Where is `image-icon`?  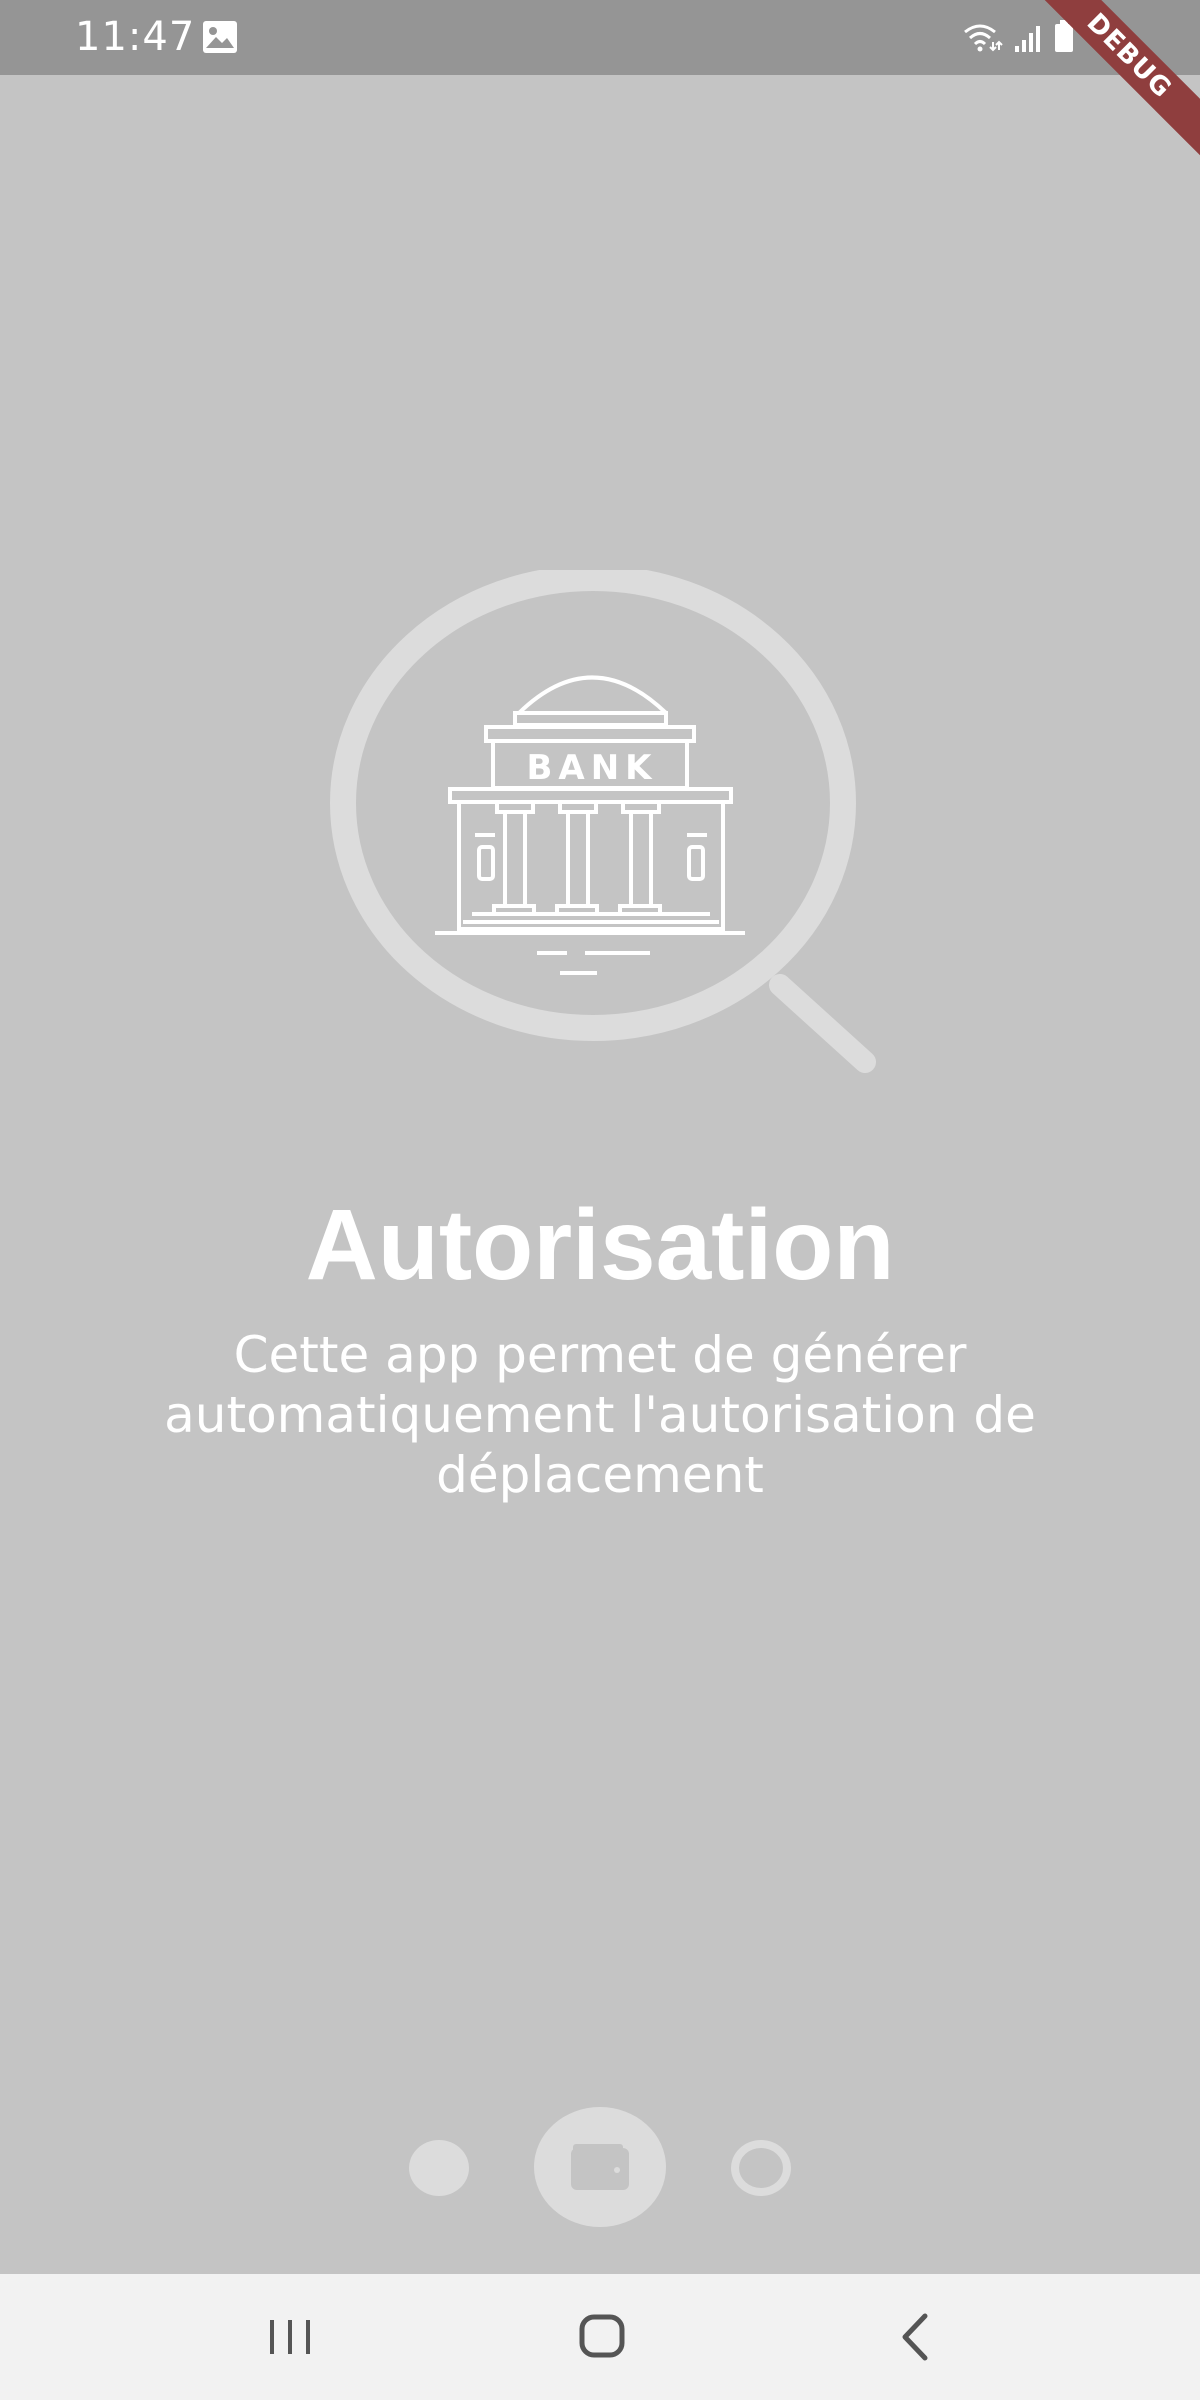
image-icon is located at coordinates (220, 37).